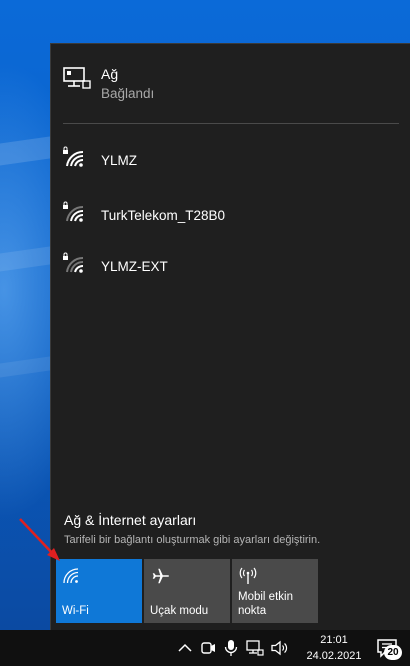 The width and height of the screenshot is (410, 666). What do you see at coordinates (226, 160) in the screenshot?
I see `wifi-network-item: YLMZ` at bounding box center [226, 160].